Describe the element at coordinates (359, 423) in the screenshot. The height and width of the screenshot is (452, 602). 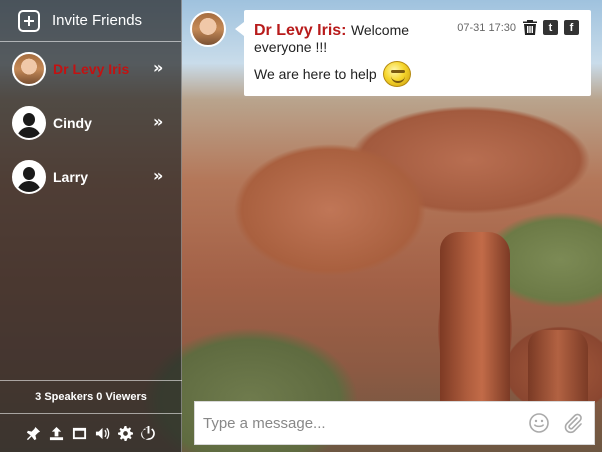
I see `message-input` at that location.